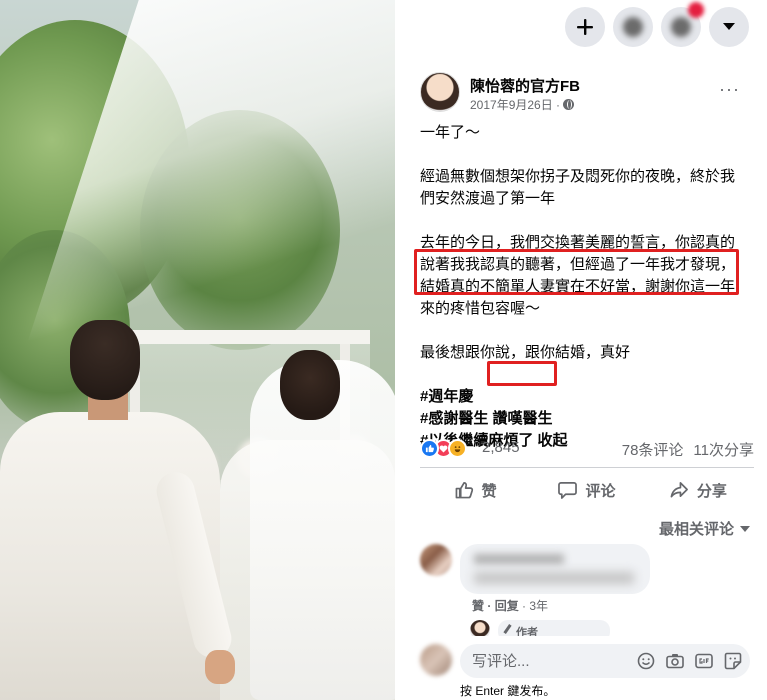 The width and height of the screenshot is (767, 700). Describe the element at coordinates (440, 92) in the screenshot. I see `page-avatar` at that location.